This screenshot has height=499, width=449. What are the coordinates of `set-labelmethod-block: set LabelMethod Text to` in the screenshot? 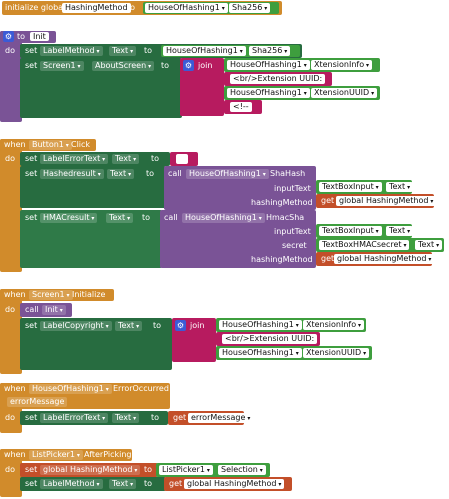 It's located at (93, 484).